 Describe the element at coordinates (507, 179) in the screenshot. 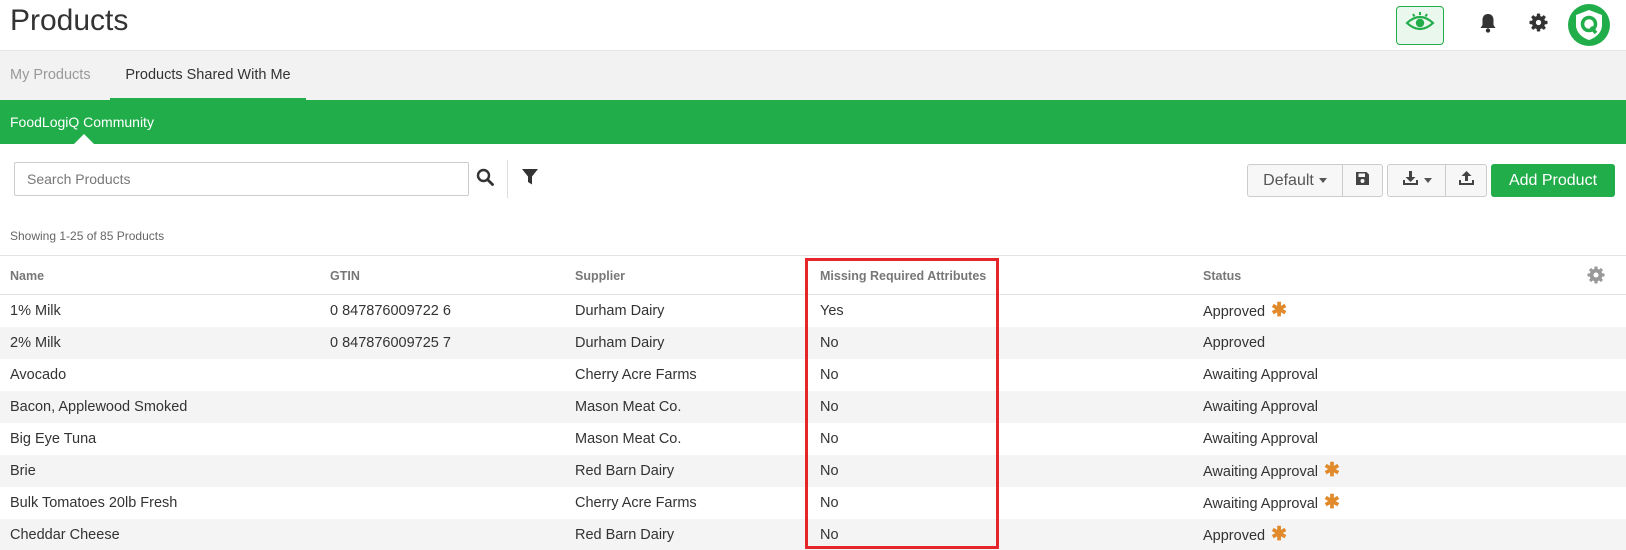

I see `toolbar-divider` at that location.